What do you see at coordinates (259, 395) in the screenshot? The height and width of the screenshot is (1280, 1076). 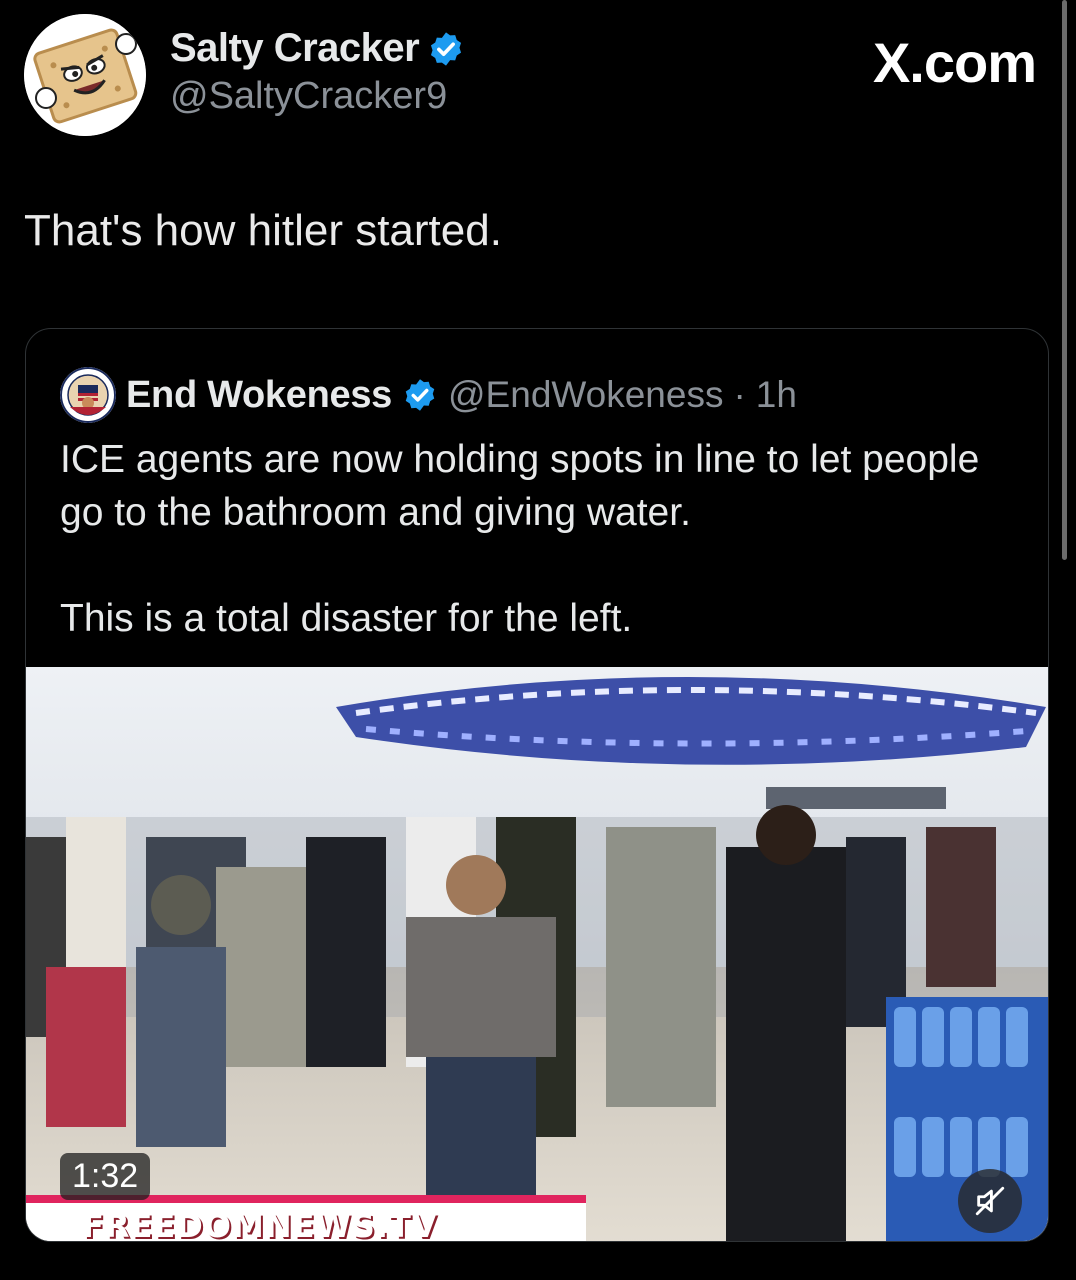 I see `quoted-author-name: End Wokeness` at bounding box center [259, 395].